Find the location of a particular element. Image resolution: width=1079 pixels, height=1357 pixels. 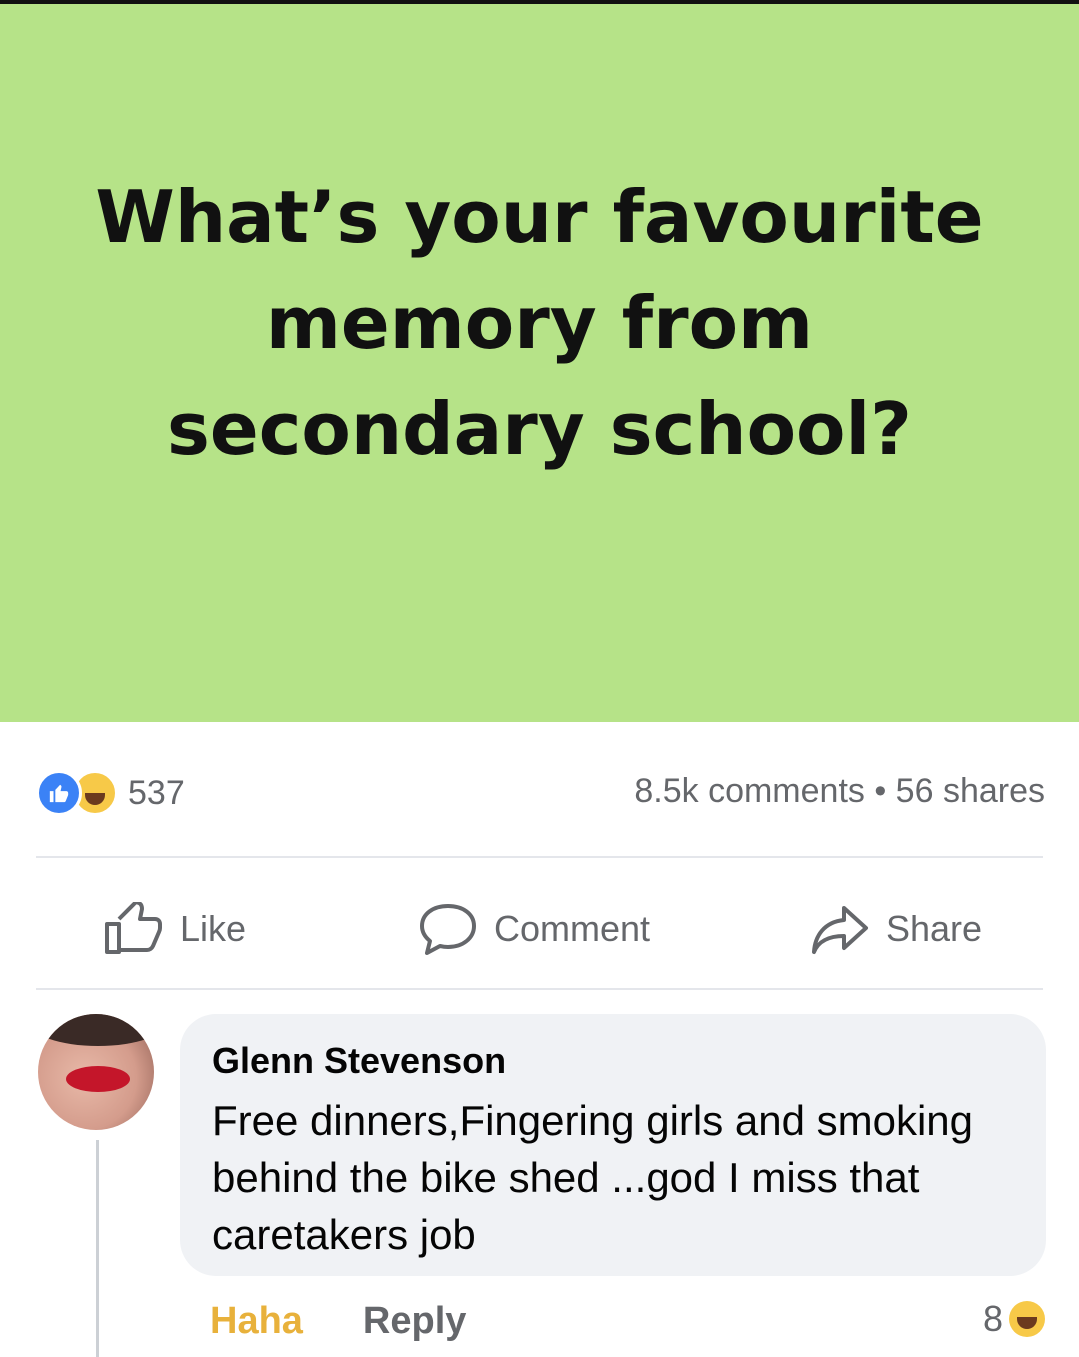

share-arrow-icon is located at coordinates (840, 930).